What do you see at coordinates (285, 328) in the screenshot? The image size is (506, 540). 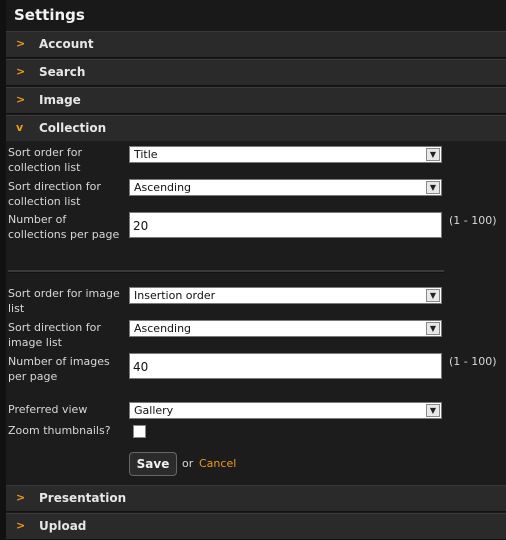 I see `sort-direction-image-select: Ascending ▼` at bounding box center [285, 328].